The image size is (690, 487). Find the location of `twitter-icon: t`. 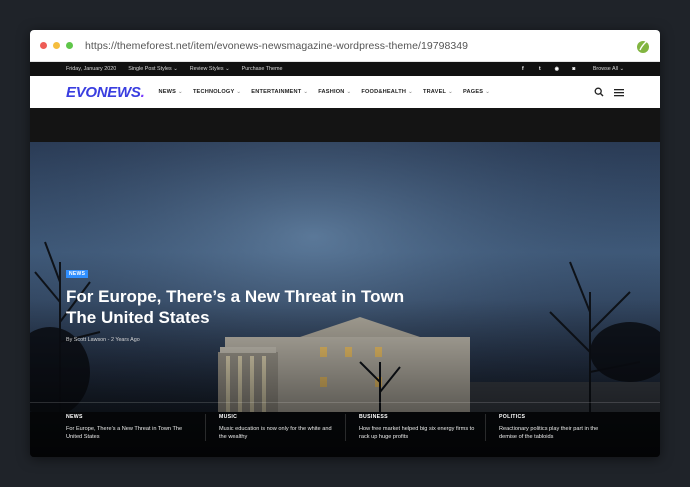

twitter-icon: t is located at coordinates (540, 69).